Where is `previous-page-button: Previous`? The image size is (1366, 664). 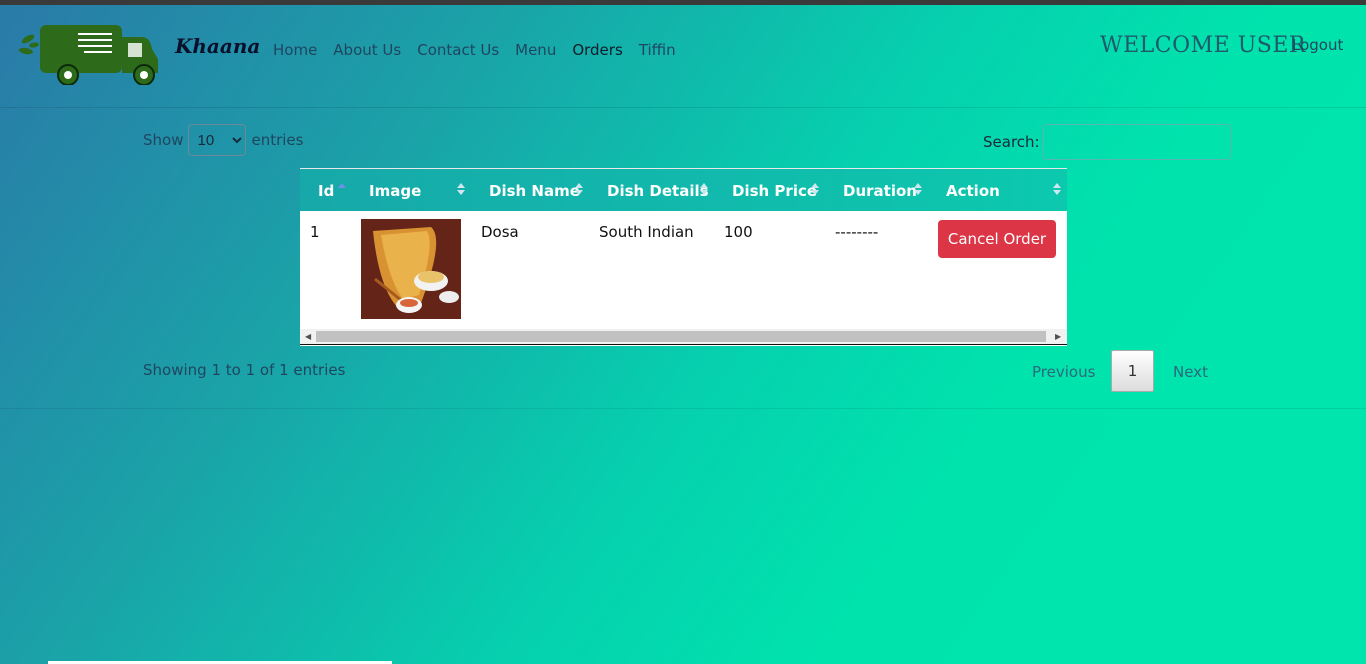 previous-page-button: Previous is located at coordinates (1063, 372).